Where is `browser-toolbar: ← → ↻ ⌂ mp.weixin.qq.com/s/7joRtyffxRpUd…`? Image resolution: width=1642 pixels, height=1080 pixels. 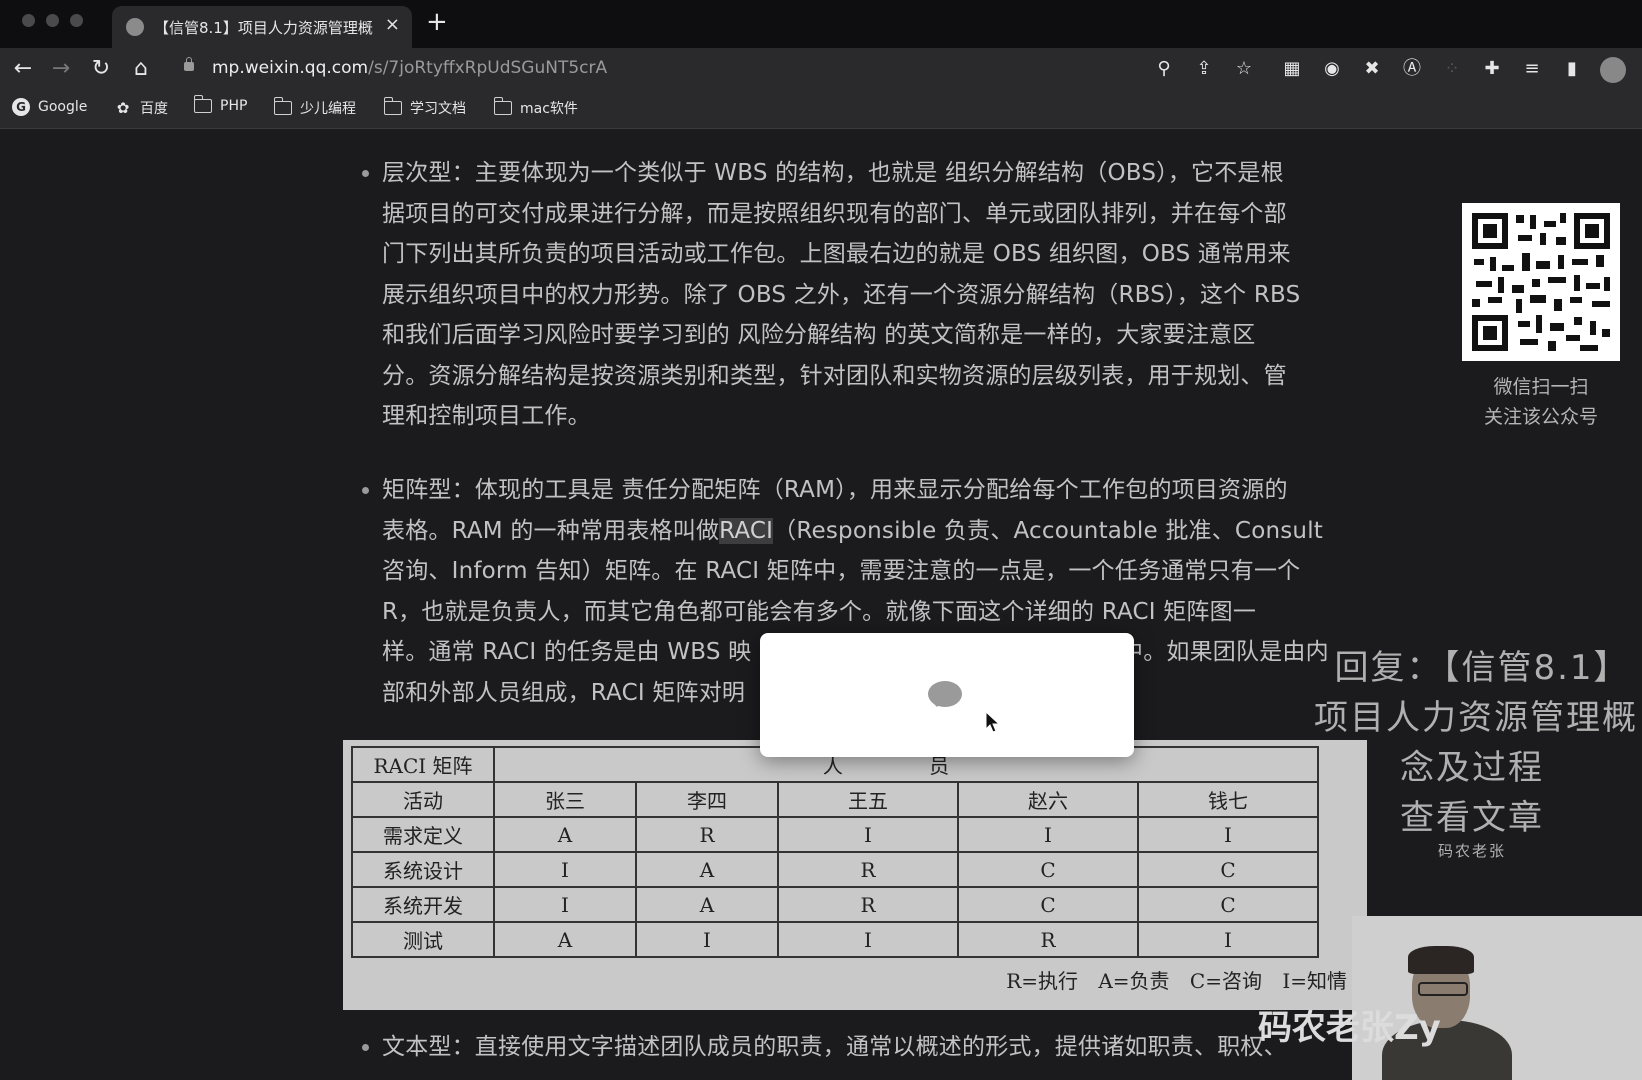 browser-toolbar: ← → ↻ ⌂ mp.weixin.qq.com/s/7joRtyffxRpUd… is located at coordinates (821, 69).